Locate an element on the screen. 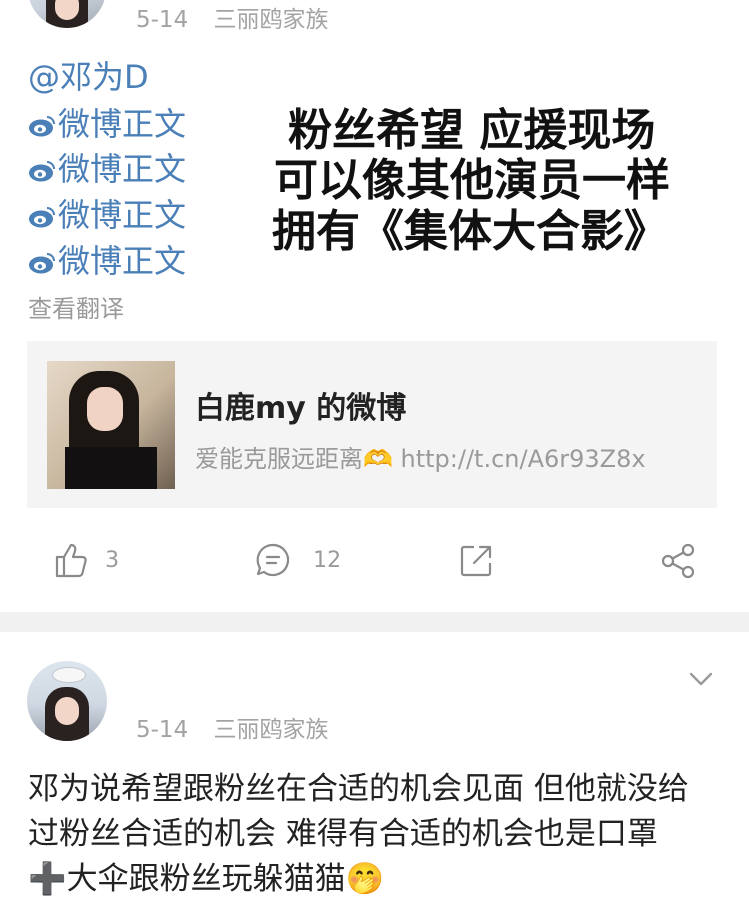 The width and height of the screenshot is (749, 901). post-text-line: ➕大伞跟粉丝玩躲猫猫🤭 is located at coordinates (206, 879).